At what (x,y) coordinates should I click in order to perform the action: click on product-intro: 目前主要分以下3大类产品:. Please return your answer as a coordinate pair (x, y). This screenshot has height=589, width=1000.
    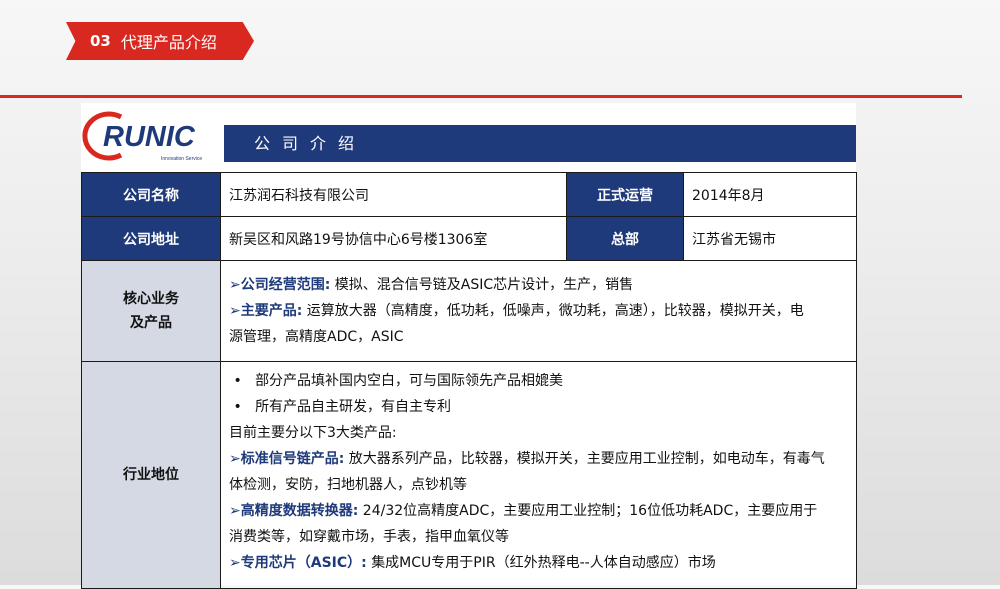
    Looking at the image, I should click on (313, 433).